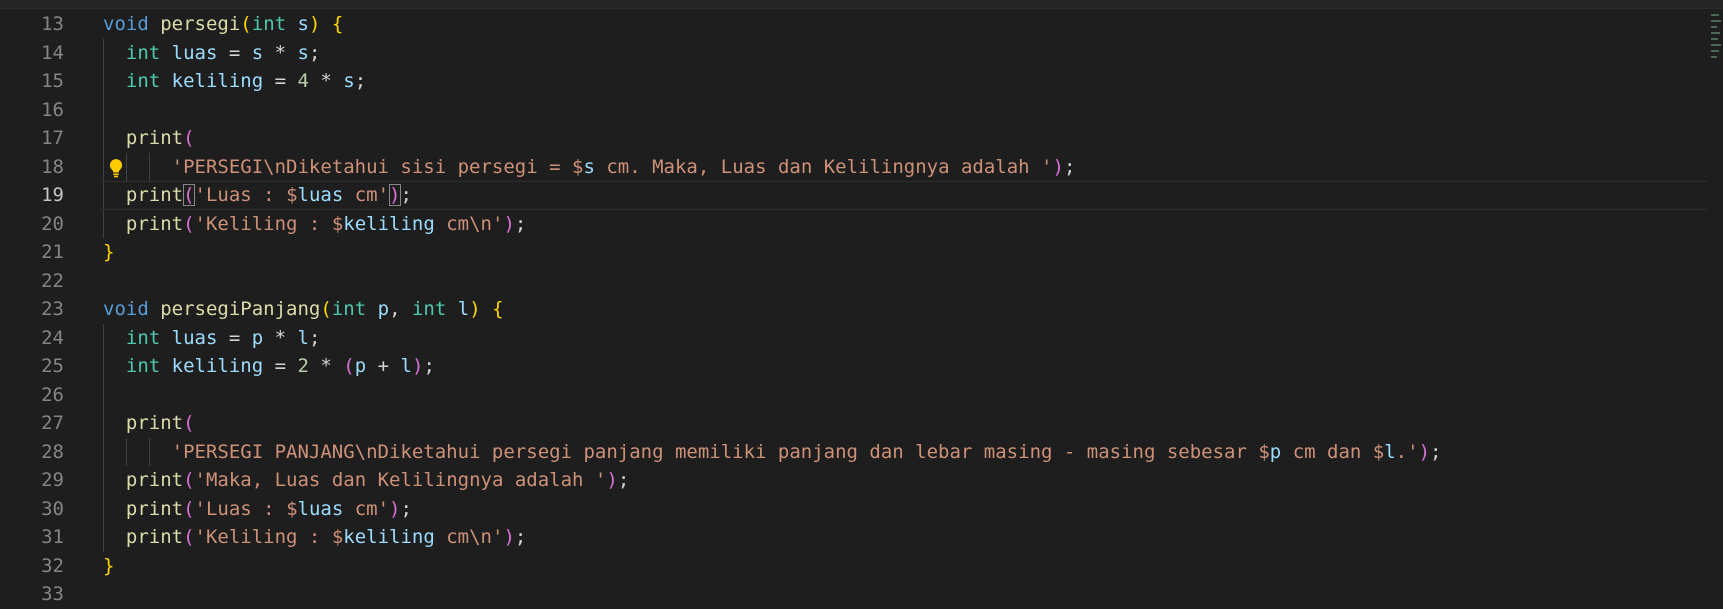 The height and width of the screenshot is (609, 1723). What do you see at coordinates (212, 53) in the screenshot?
I see `code-text: int luas = s * s;` at bounding box center [212, 53].